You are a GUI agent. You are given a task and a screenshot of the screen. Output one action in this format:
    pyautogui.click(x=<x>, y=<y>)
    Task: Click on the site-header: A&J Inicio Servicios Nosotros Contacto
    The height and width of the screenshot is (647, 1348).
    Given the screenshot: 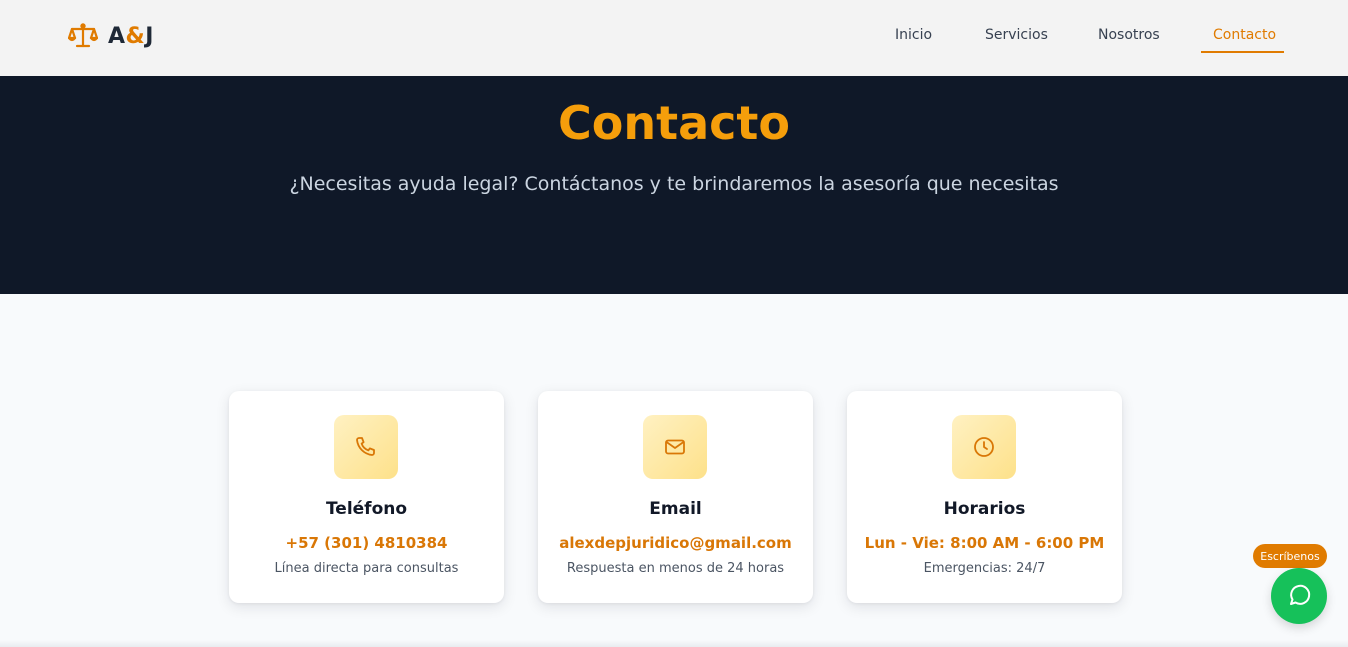 What is the action you would take?
    pyautogui.click(x=674, y=38)
    